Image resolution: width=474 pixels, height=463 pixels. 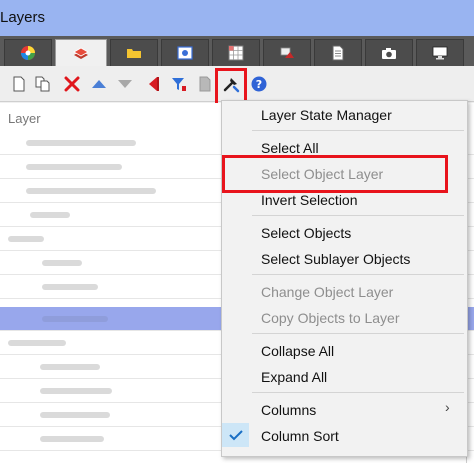 What do you see at coordinates (447, 407) in the screenshot?
I see `submenu-arrow-icon: ›` at bounding box center [447, 407].